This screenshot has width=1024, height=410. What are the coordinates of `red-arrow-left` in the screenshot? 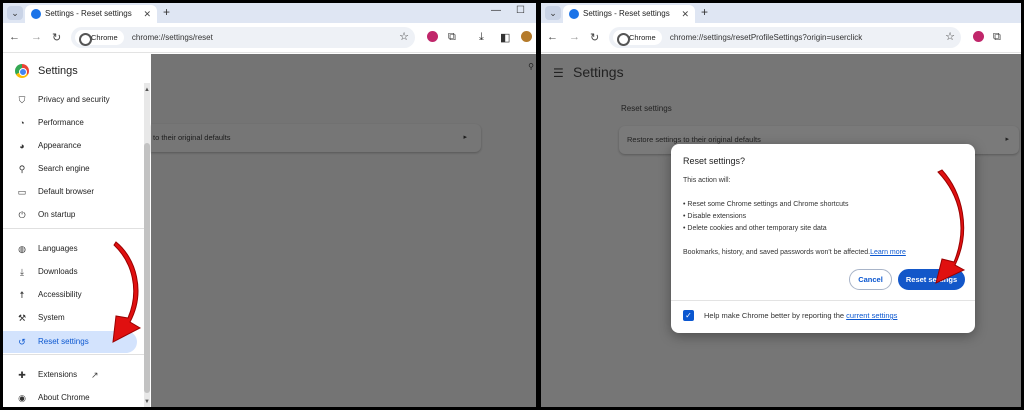 It's located at (127, 292).